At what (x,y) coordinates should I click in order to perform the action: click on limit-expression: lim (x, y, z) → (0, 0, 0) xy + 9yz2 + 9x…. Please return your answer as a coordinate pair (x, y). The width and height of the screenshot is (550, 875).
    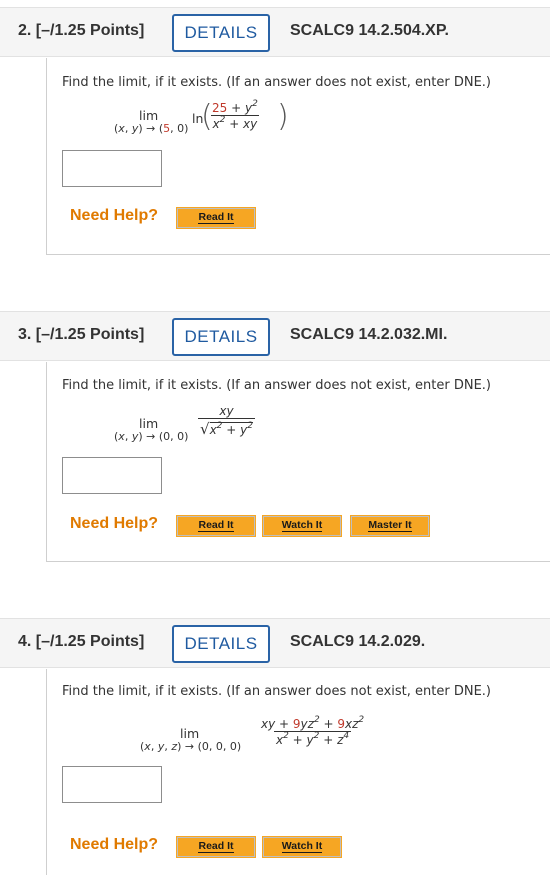
    Looking at the image, I should click on (257, 735).